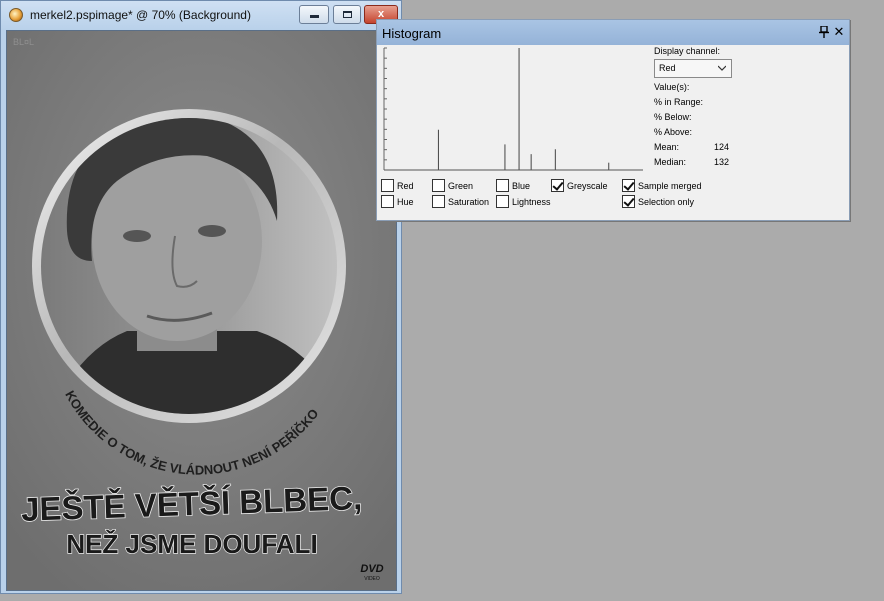 This screenshot has height=601, width=884. What do you see at coordinates (469, 201) in the screenshot?
I see `checkbox-saturation-label: Saturation` at bounding box center [469, 201].